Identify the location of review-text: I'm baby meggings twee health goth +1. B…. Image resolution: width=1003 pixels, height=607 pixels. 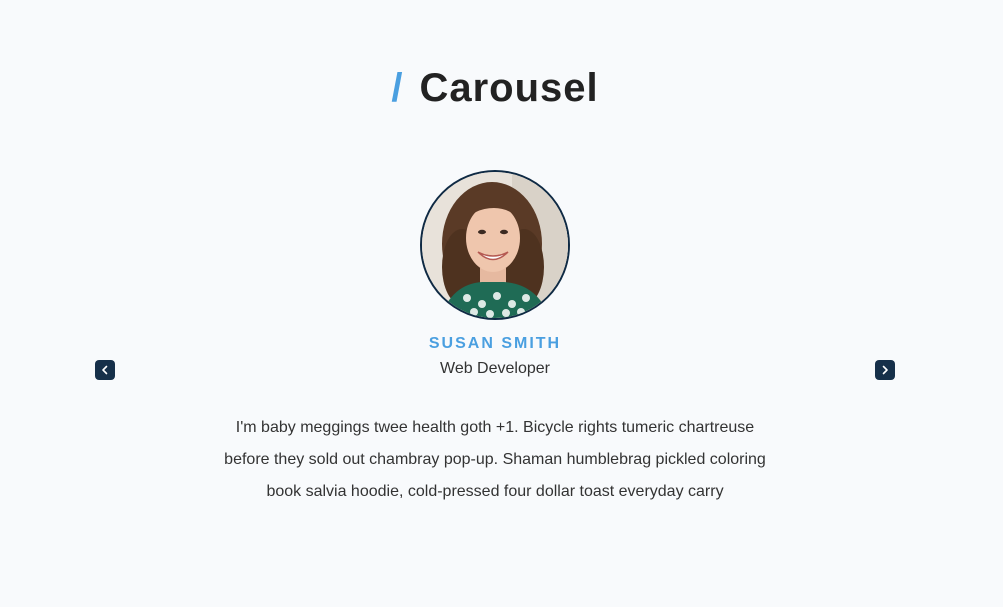
(495, 459).